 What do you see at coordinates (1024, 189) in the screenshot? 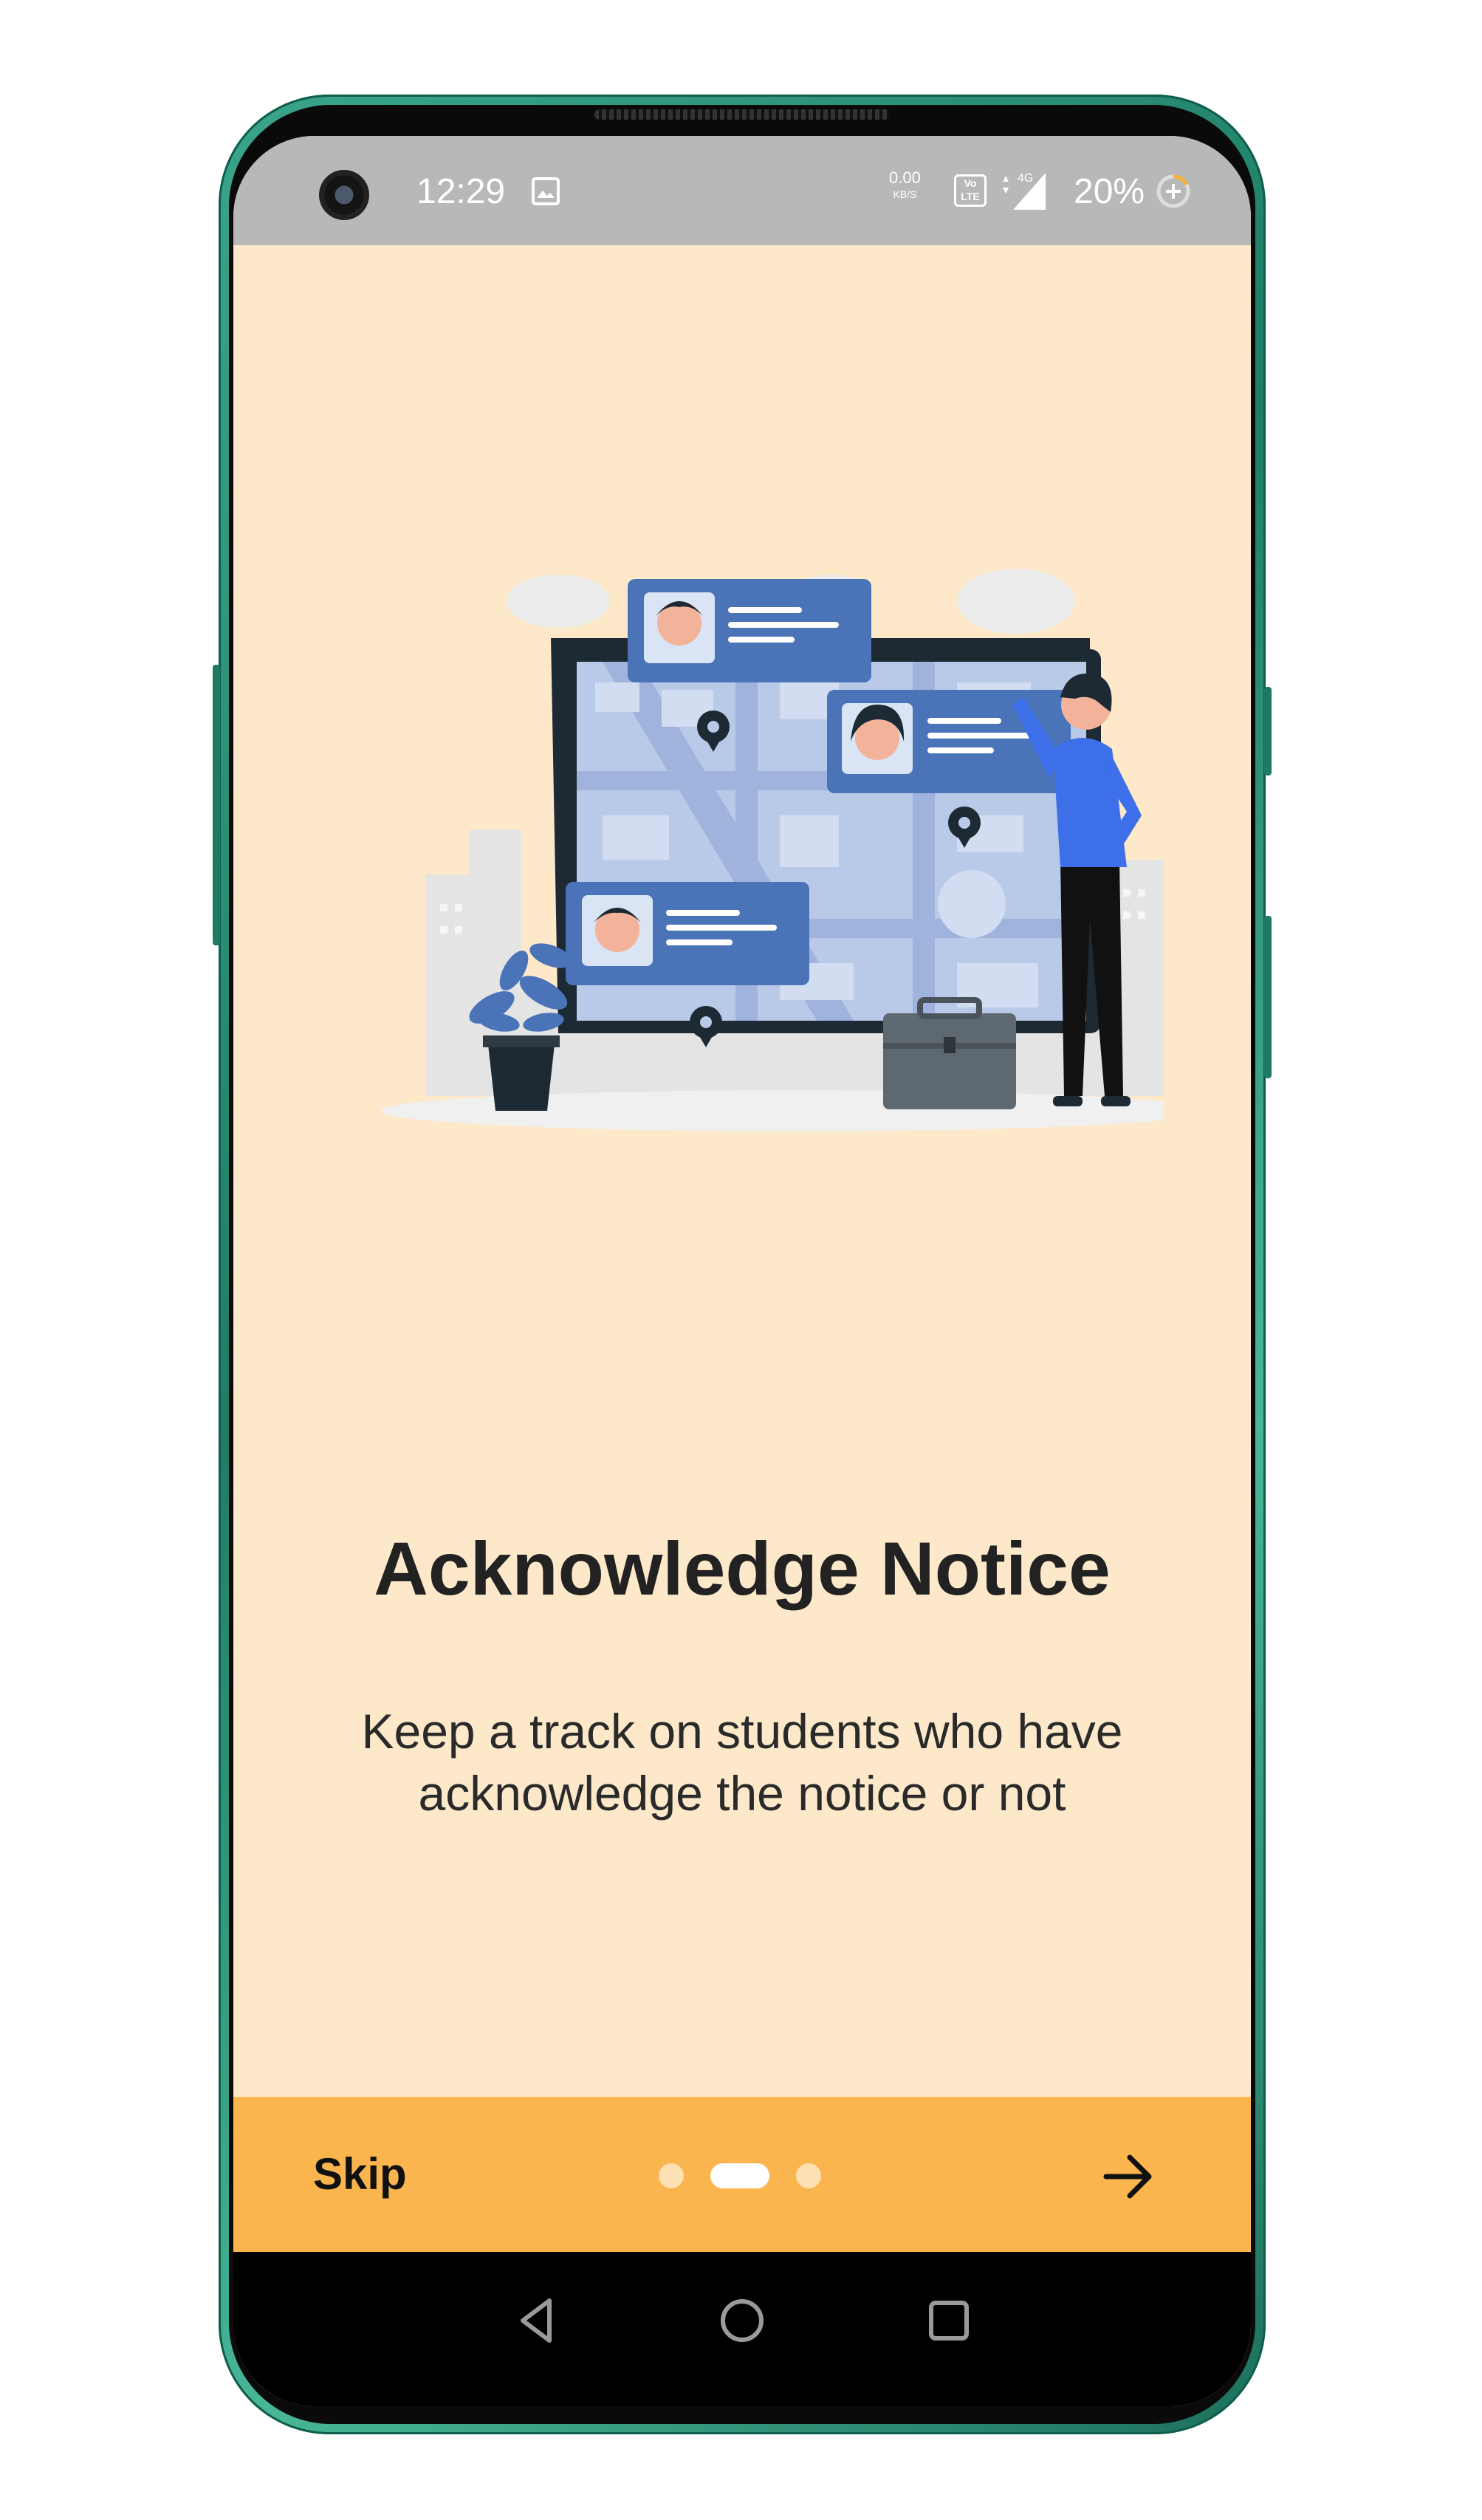
I see `signal-icon: 4G` at bounding box center [1024, 189].